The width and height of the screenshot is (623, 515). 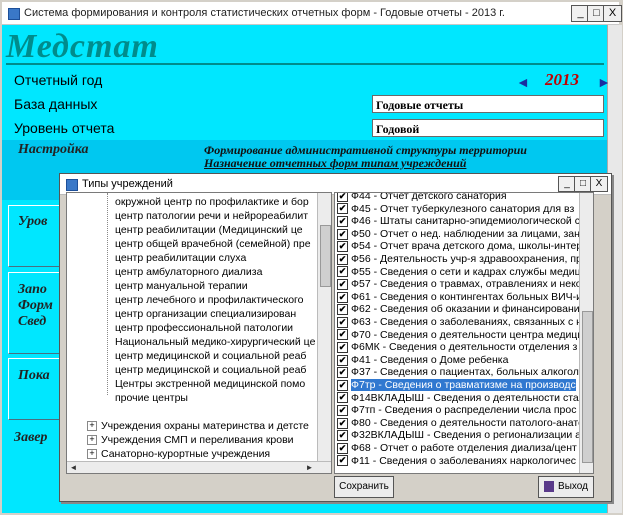 What do you see at coordinates (305, 64) in the screenshot?
I see `logo-divider` at bounding box center [305, 64].